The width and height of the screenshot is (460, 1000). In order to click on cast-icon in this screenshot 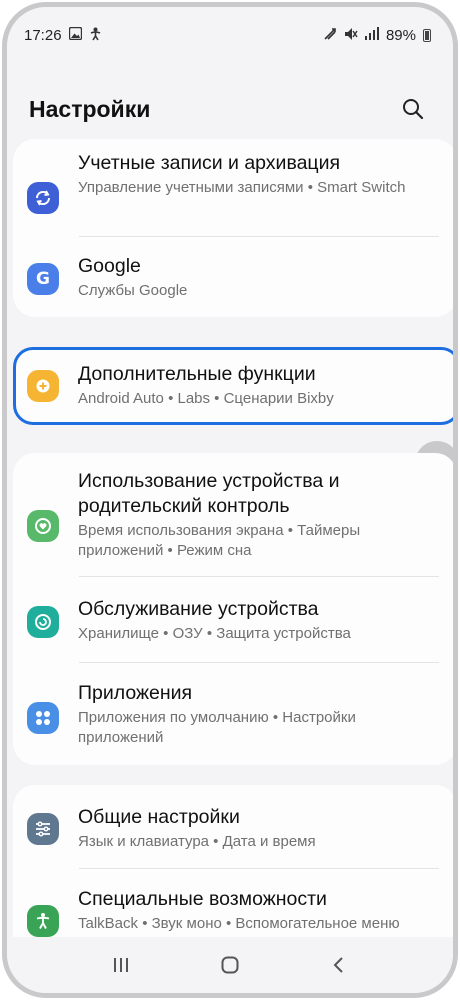, I will do `click(330, 35)`.